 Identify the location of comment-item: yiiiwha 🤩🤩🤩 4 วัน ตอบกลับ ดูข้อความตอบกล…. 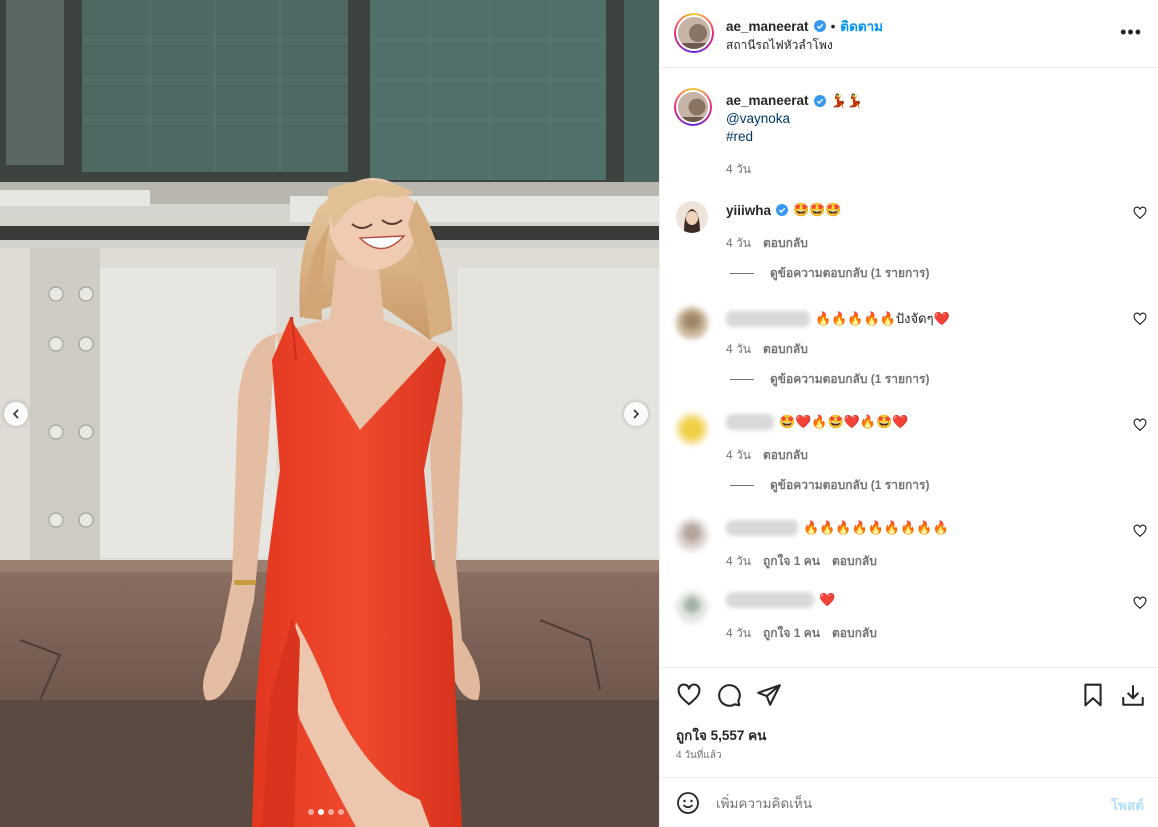
(909, 251).